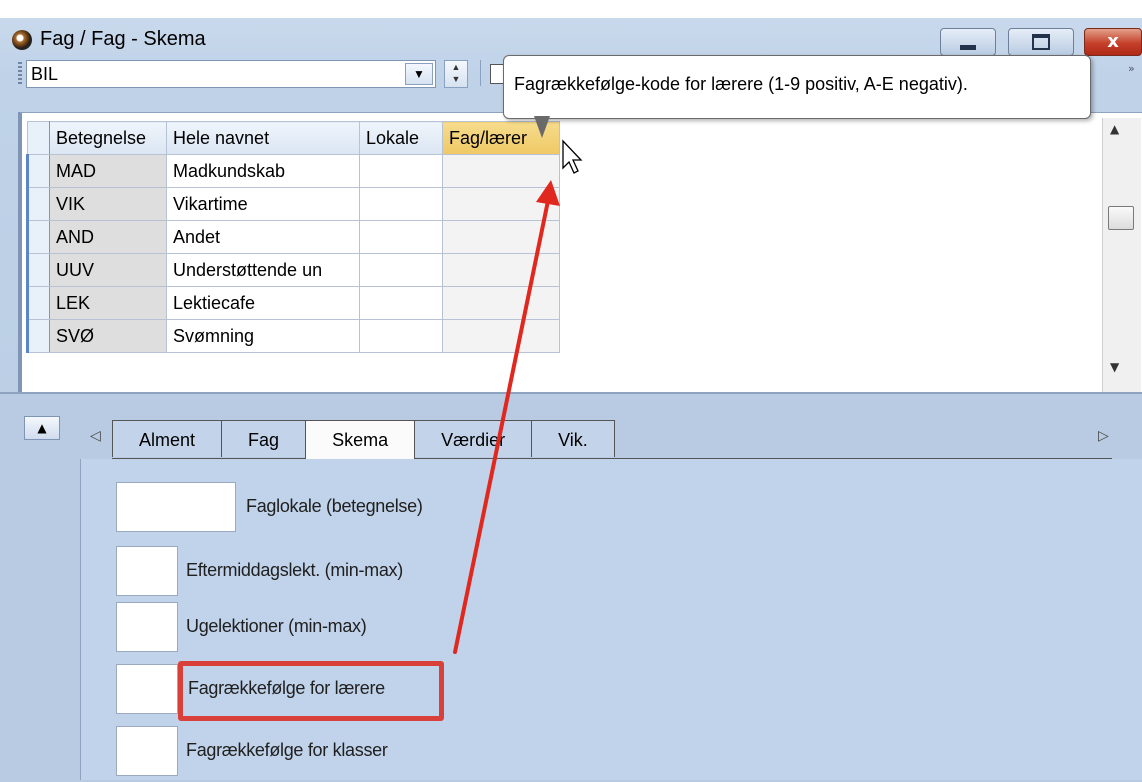  What do you see at coordinates (263, 336) in the screenshot?
I see `cell-hele-navnet: Svømning` at bounding box center [263, 336].